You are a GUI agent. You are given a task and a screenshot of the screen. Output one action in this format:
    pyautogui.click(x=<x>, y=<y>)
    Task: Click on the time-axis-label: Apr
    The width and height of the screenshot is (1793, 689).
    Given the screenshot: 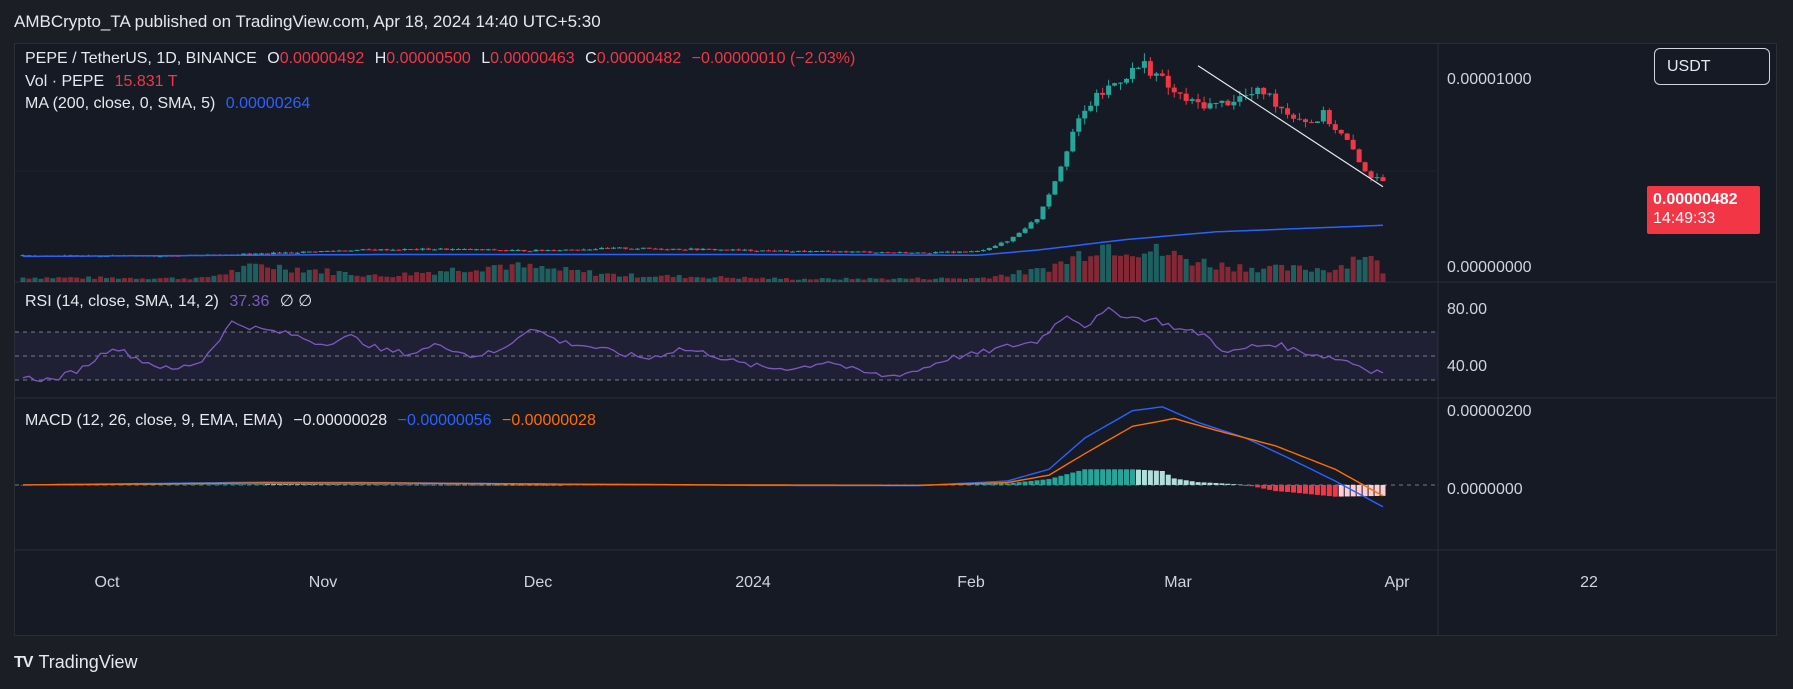 What is the action you would take?
    pyautogui.click(x=1398, y=582)
    